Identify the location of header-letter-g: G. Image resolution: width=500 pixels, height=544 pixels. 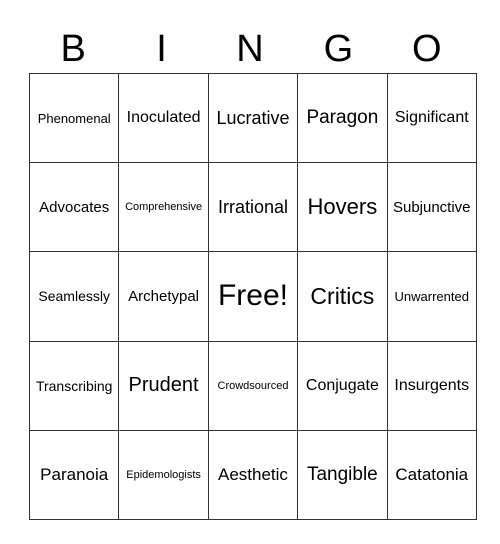
(338, 49).